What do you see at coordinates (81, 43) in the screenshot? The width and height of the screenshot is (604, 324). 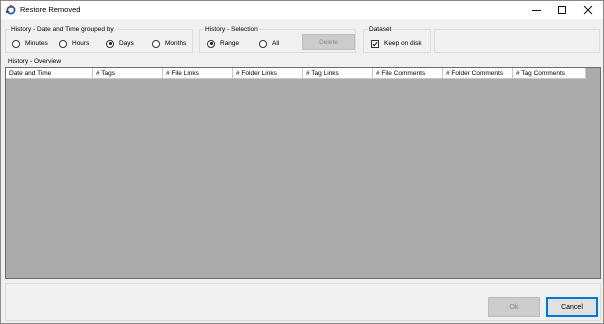 I see `radio-hours-label: Hours` at bounding box center [81, 43].